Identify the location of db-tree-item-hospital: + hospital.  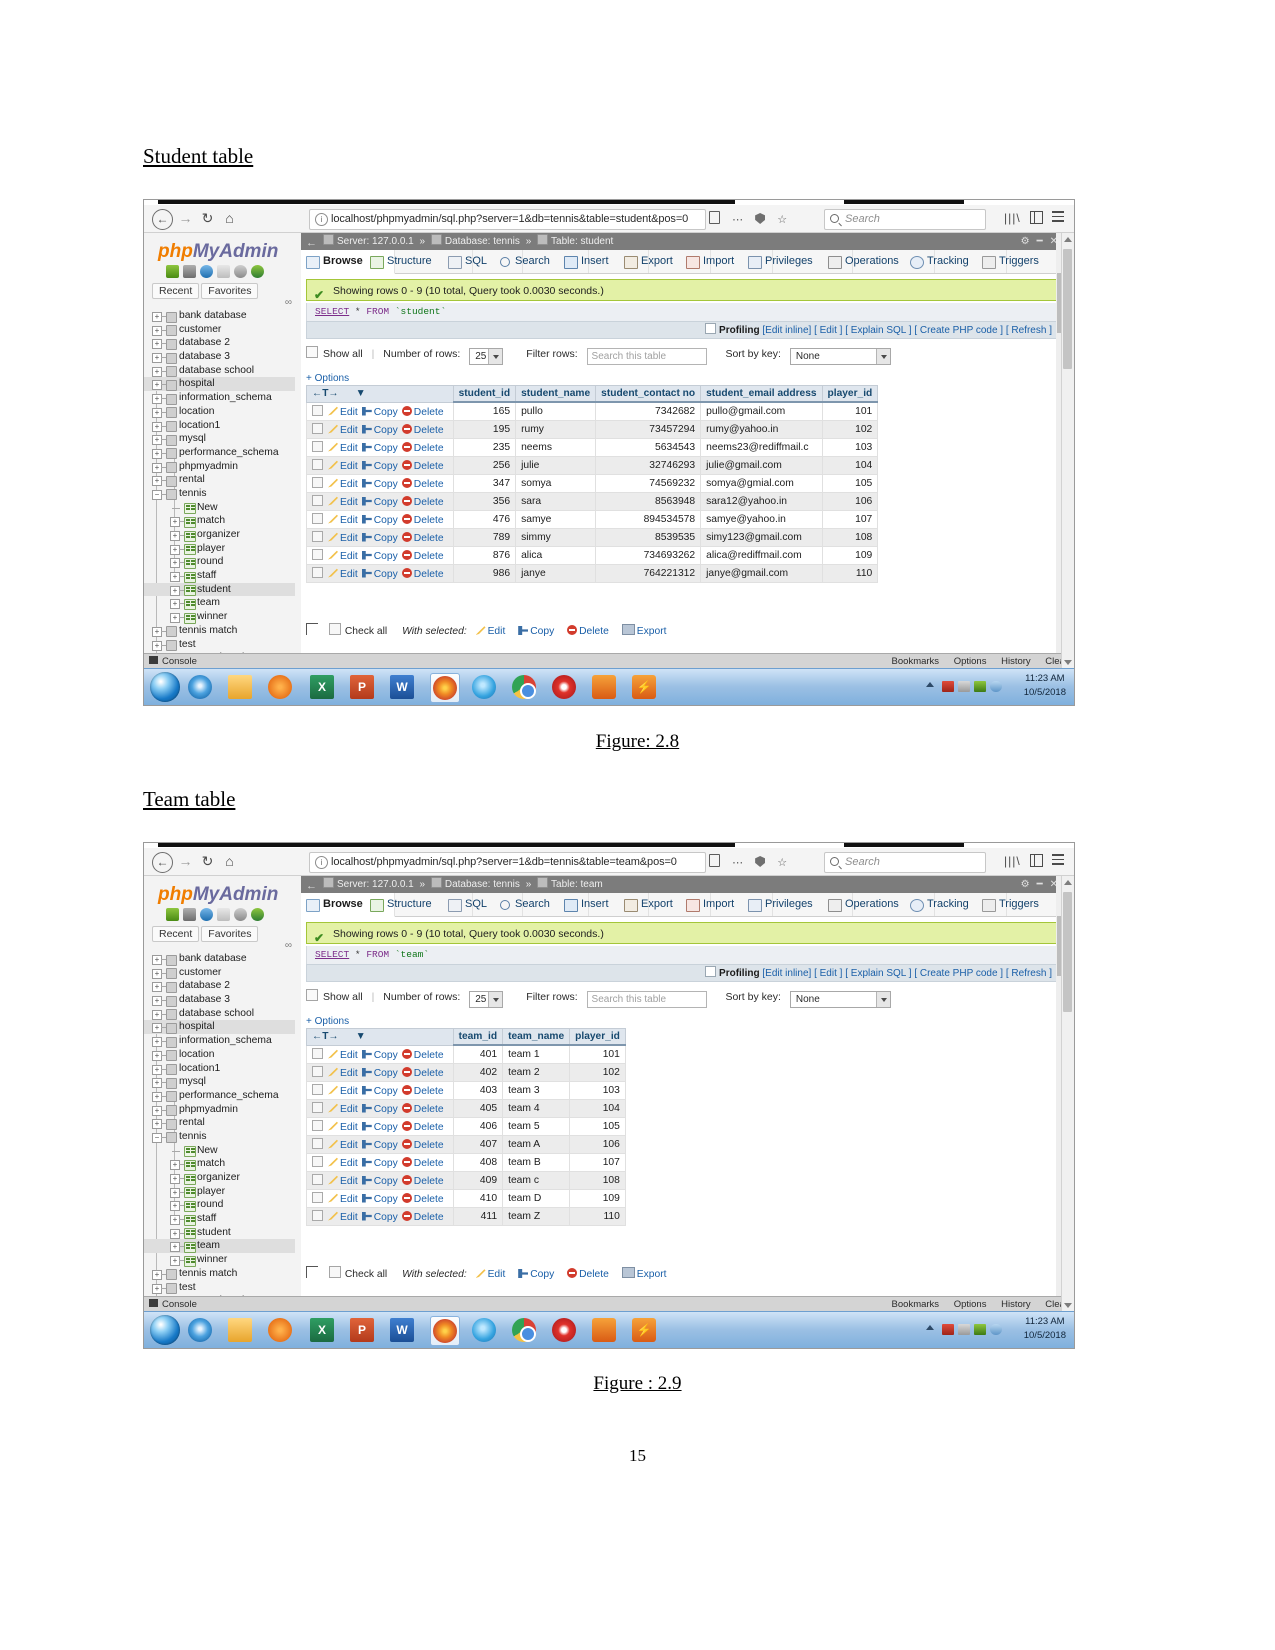
(219, 1027).